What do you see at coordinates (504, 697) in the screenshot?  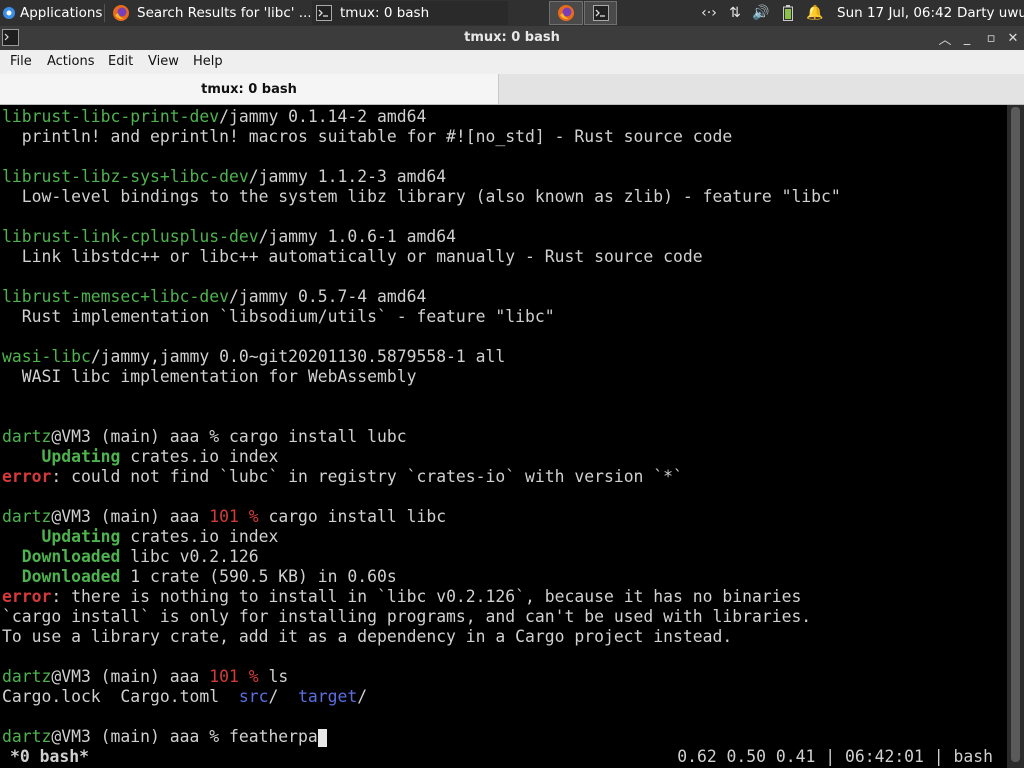 I see `terminal-line: Cargo.lock Cargo.toml src/ target/` at bounding box center [504, 697].